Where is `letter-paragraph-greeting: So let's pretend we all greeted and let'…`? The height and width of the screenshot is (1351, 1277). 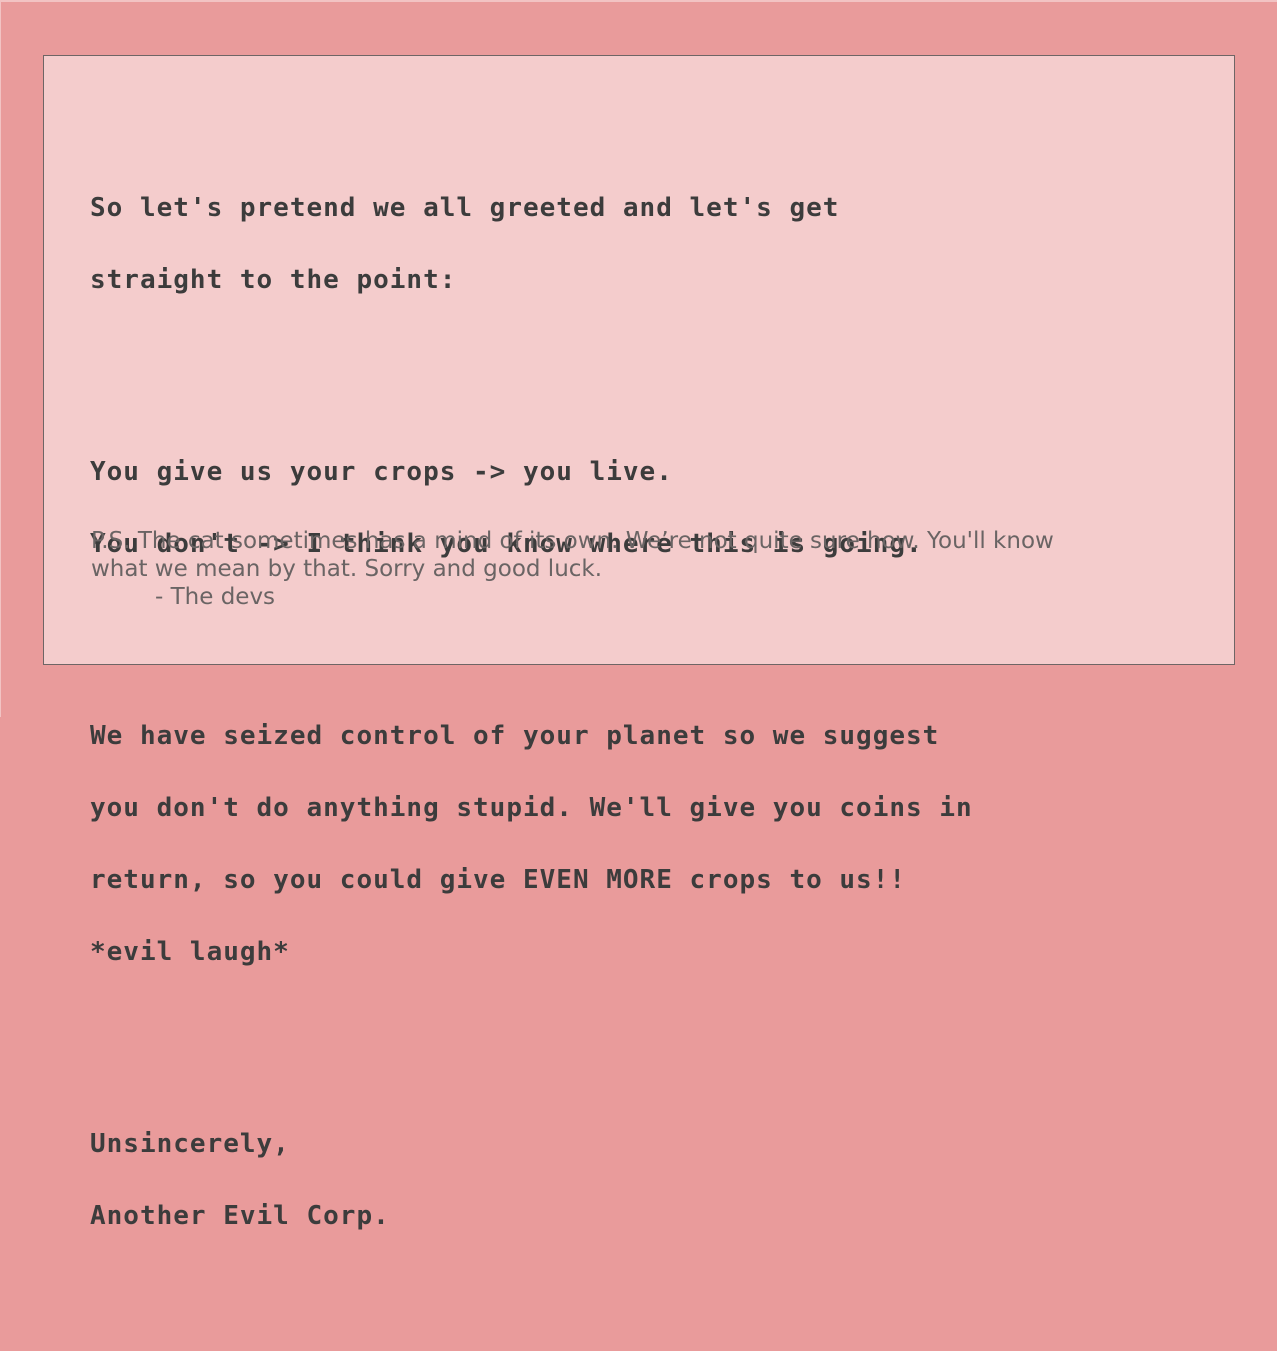 letter-paragraph-greeting: So let's pretend we all greeted and let'… is located at coordinates (640, 244).